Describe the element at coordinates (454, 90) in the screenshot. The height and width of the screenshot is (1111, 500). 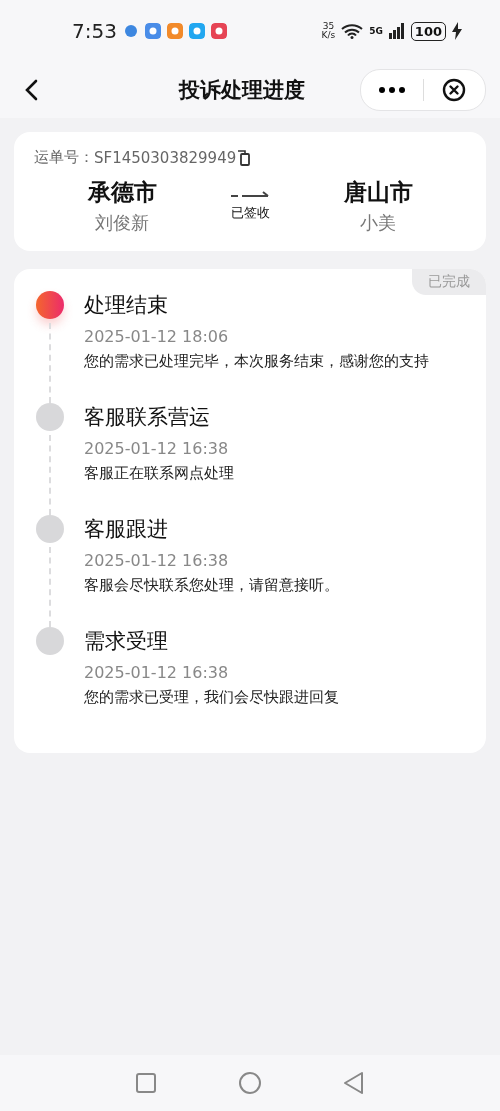
I see `close-icon` at that location.